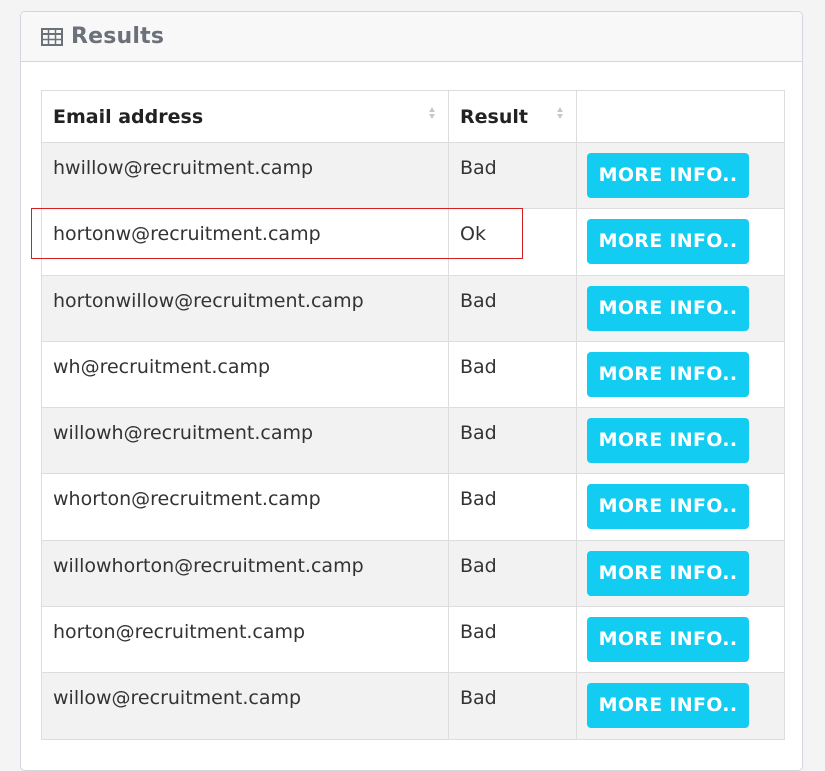 The width and height of the screenshot is (825, 771). Describe the element at coordinates (245, 175) in the screenshot. I see `email-cell: hwillow@recruitment.camp` at that location.